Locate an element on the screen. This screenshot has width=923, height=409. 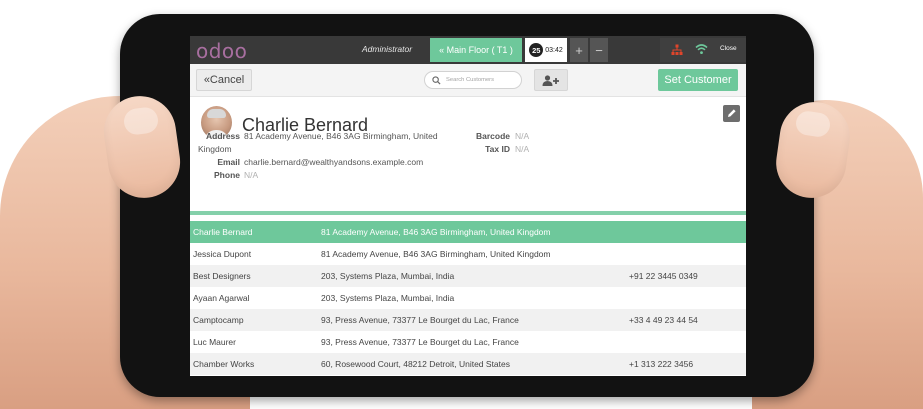
customer-toolbar: «Cancel Set Customer is located at coordinates (468, 80).